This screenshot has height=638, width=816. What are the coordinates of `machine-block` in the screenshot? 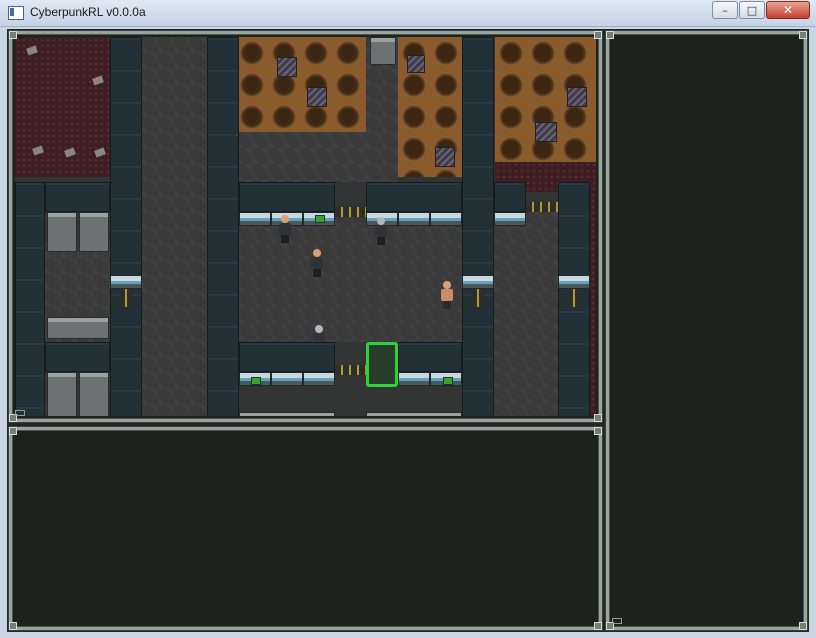 It's located at (383, 51).